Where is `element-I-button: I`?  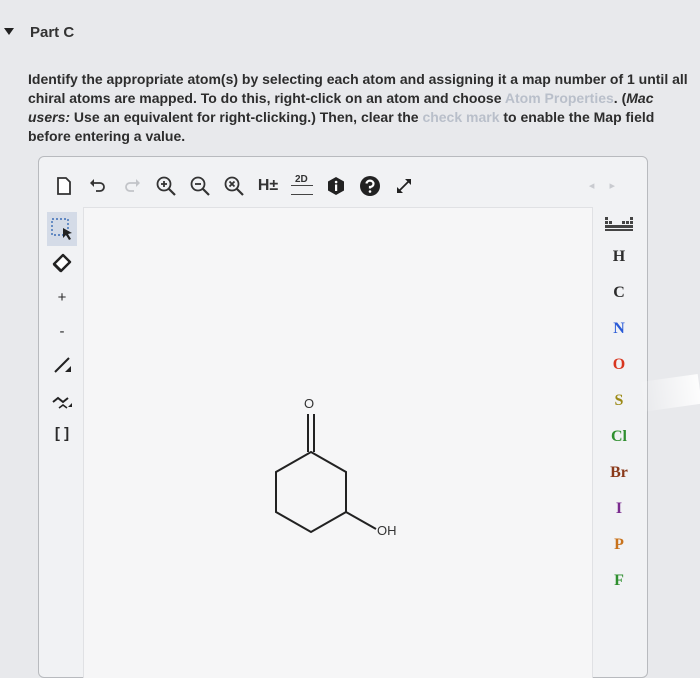 element-I-button: I is located at coordinates (619, 509).